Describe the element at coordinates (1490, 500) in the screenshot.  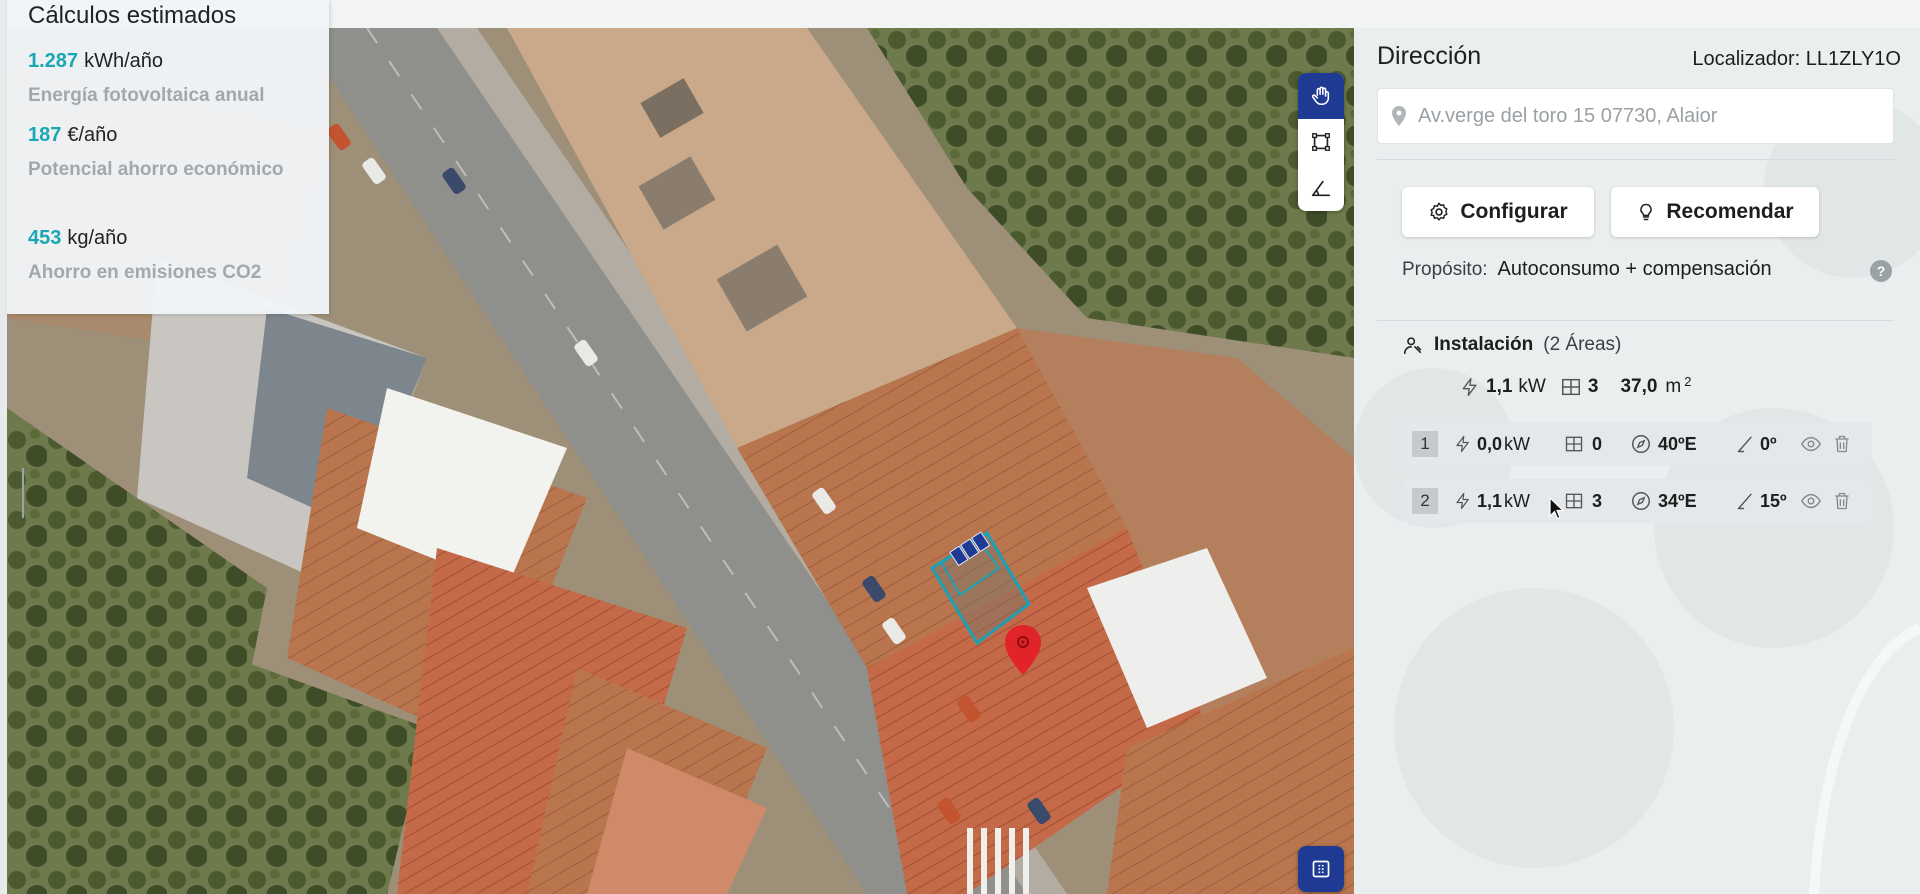
I see `area-power: 1,1` at that location.